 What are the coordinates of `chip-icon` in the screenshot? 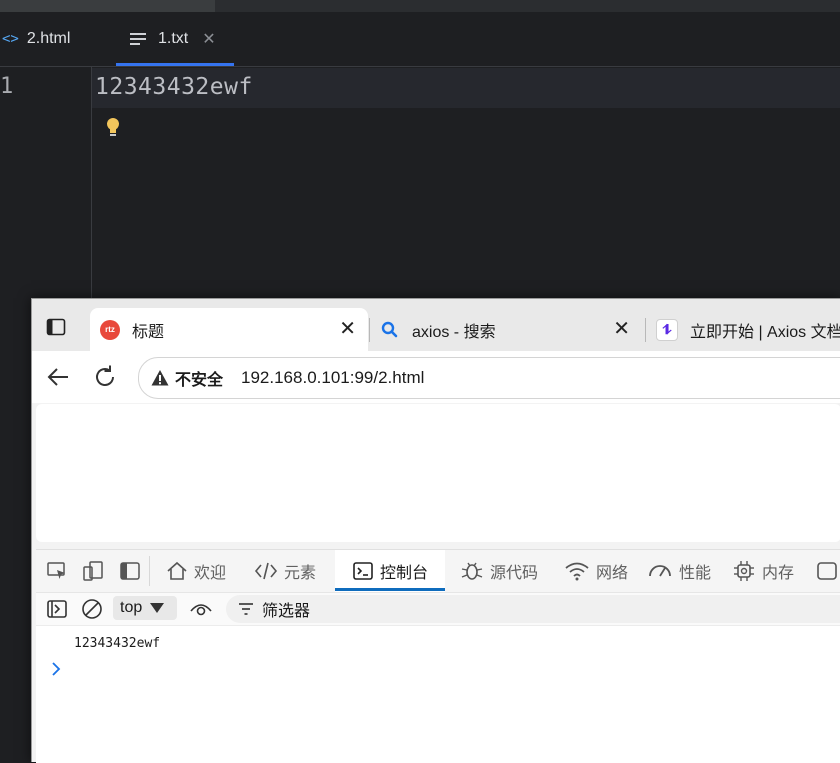 It's located at (744, 571).